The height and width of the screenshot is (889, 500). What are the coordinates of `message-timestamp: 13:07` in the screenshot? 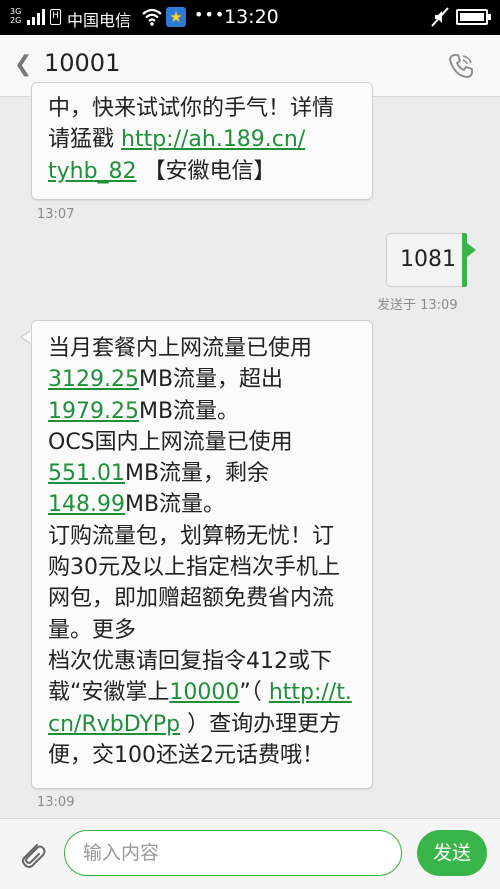 It's located at (56, 214).